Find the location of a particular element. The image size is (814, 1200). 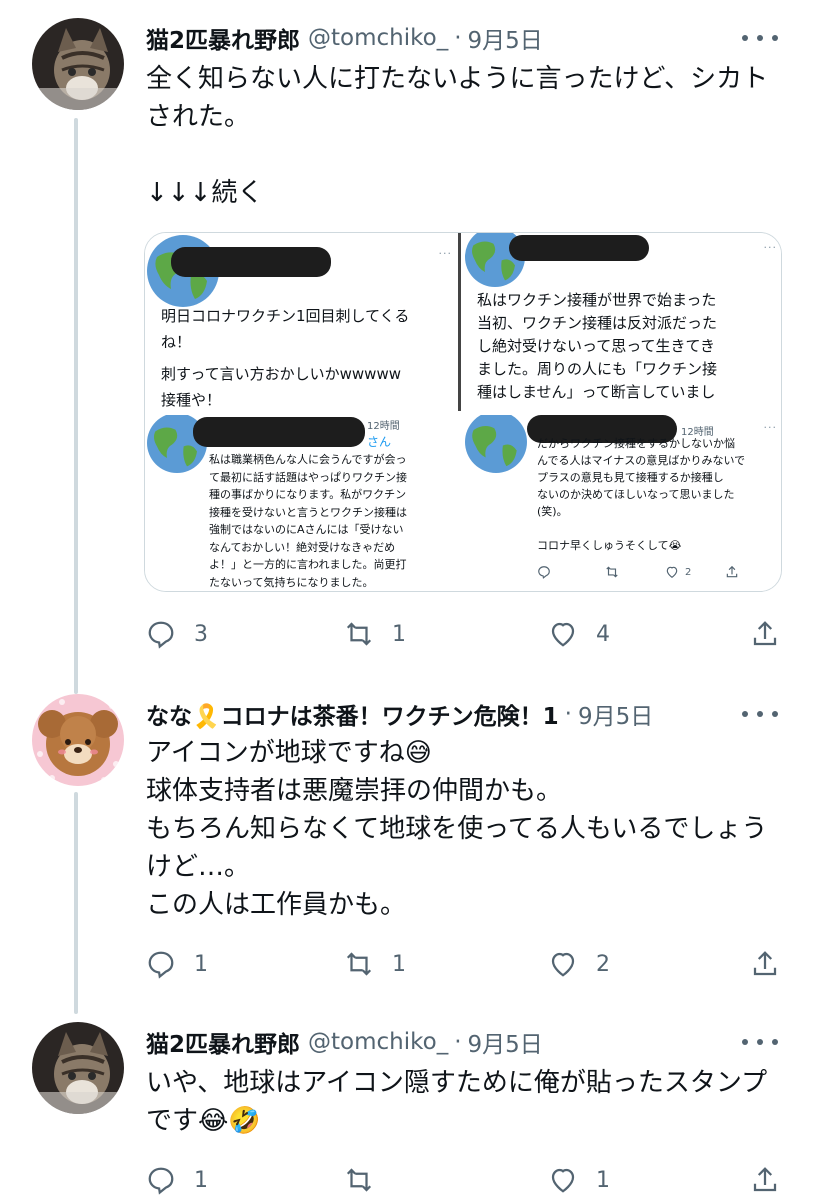

reply-count: 3 is located at coordinates (201, 634).